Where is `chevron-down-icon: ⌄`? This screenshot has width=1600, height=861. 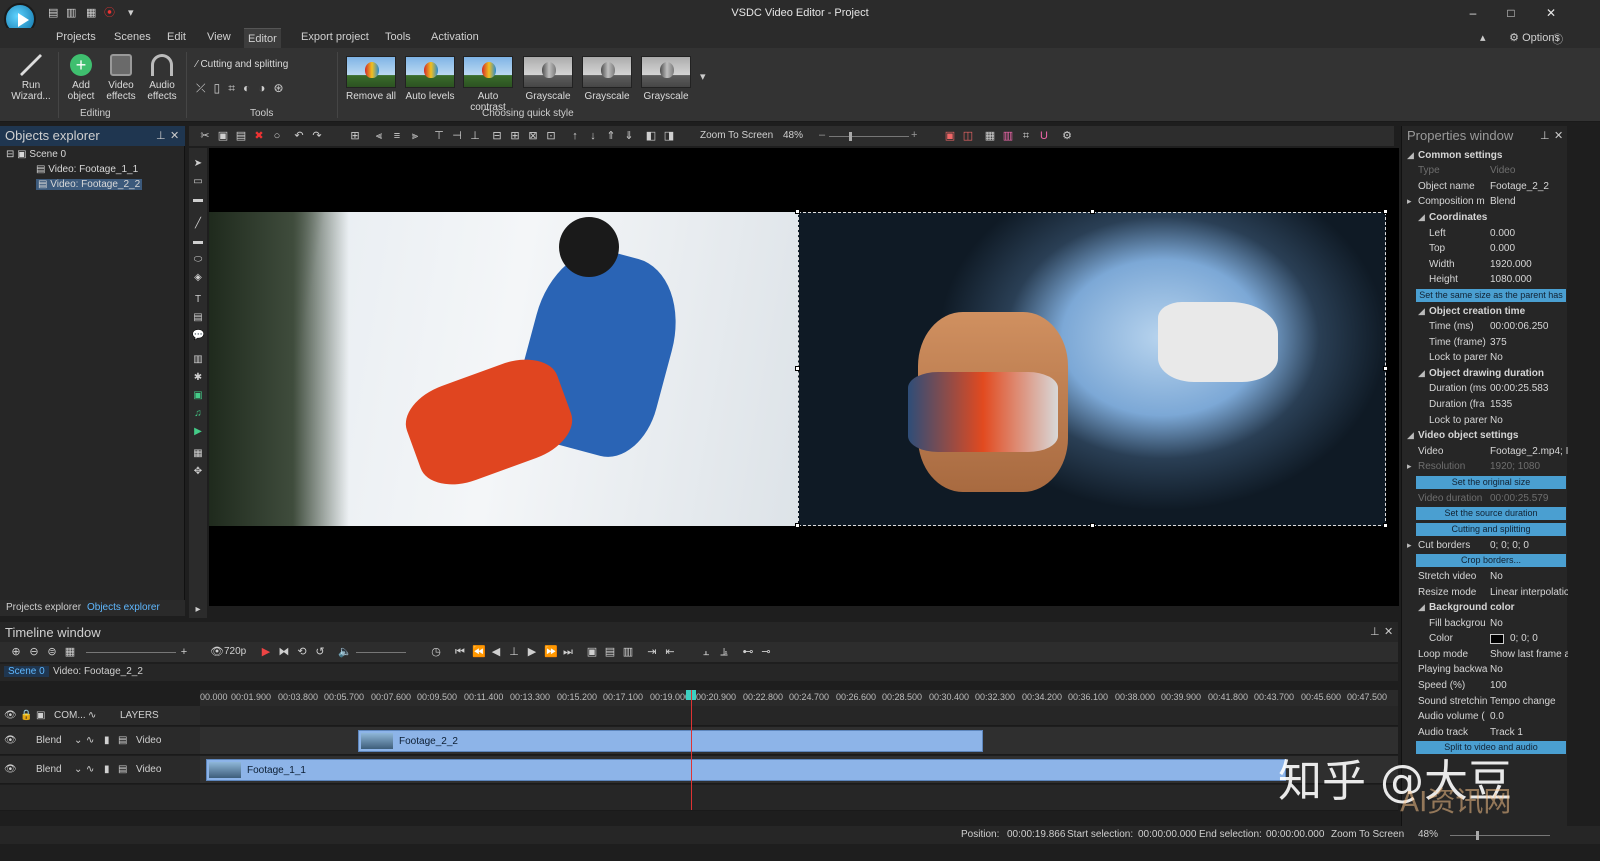
chevron-down-icon: ⌄ is located at coordinates (78, 740).